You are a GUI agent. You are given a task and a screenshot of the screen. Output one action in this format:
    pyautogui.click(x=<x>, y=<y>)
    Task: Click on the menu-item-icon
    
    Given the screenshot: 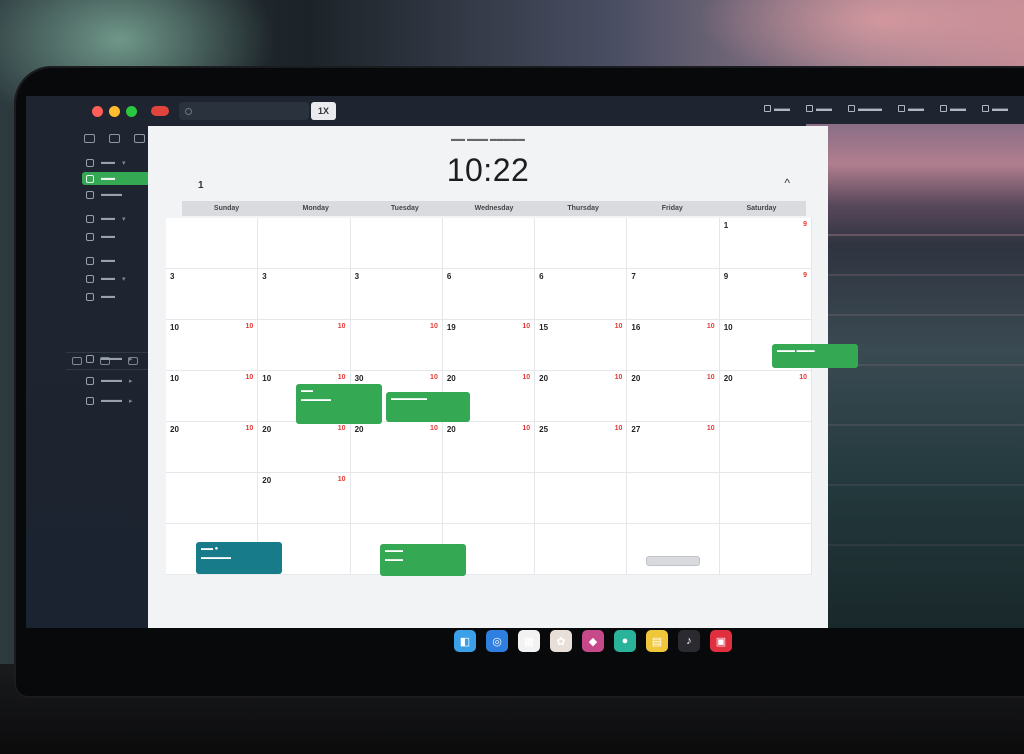 What is the action you would take?
    pyautogui.click(x=943, y=108)
    